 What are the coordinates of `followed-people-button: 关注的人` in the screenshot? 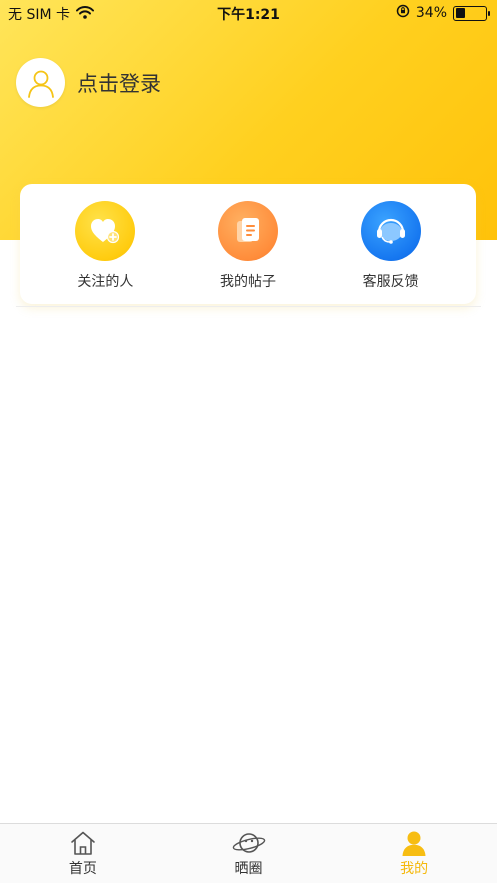 It's located at (105, 244).